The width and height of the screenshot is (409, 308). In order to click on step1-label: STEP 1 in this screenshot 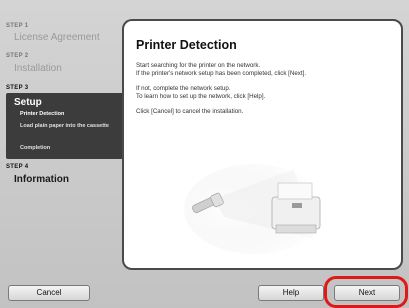, I will do `click(17, 26)`.